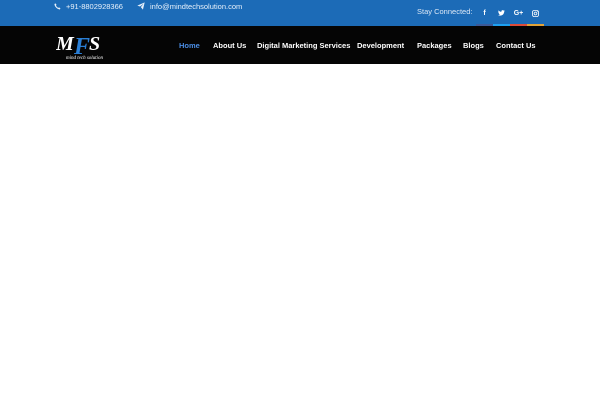  I want to click on mfs-logo-icon: M F S mind tech solution, so click(79, 47).